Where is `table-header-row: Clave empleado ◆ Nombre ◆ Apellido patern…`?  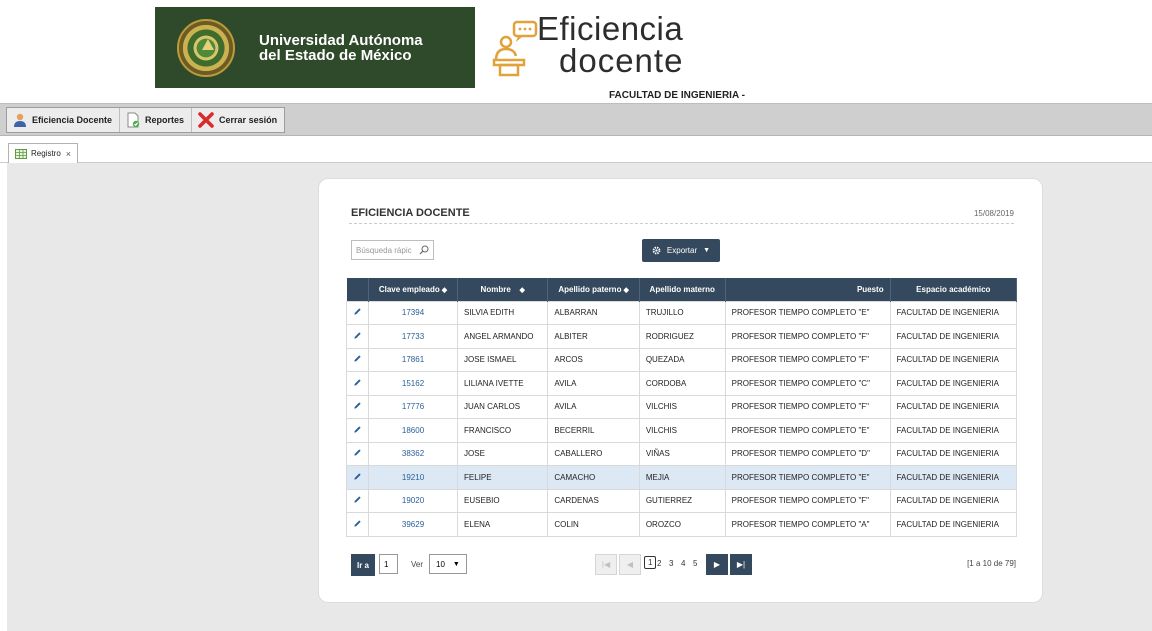
table-header-row: Clave empleado ◆ Nombre ◆ Apellido patern… is located at coordinates (682, 289).